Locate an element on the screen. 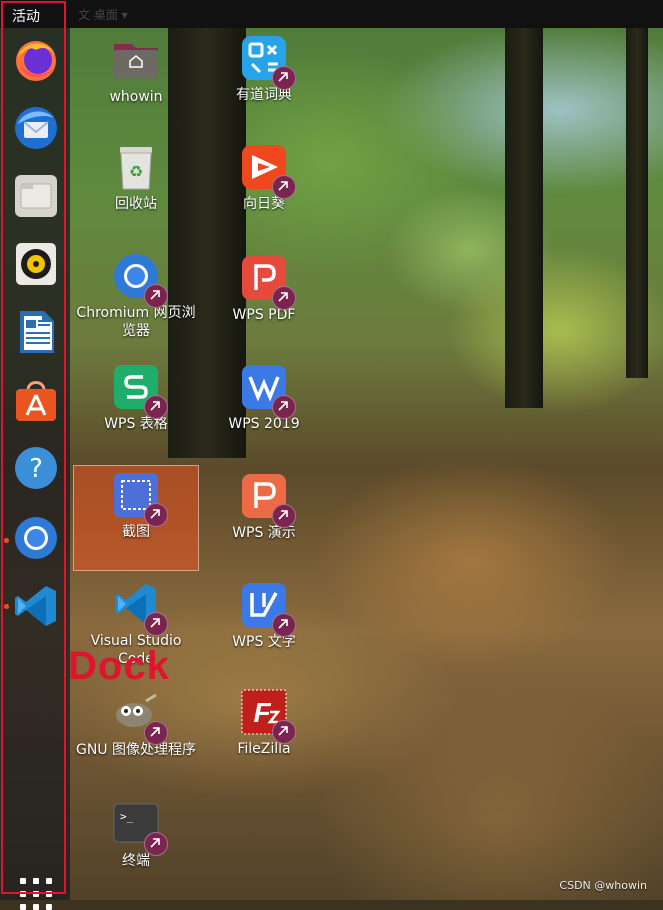 Image resolution: width=663 pixels, height=910 pixels. dock-annotation-label: Dock is located at coordinates (119, 666).